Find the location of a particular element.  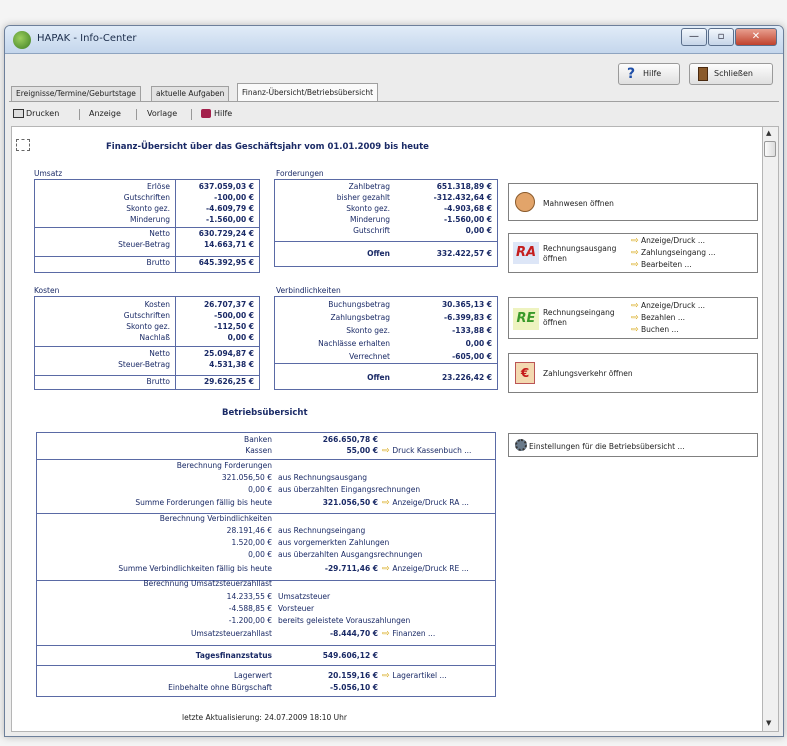

umsatz-row-label: Gutschriften is located at coordinates (146, 197).